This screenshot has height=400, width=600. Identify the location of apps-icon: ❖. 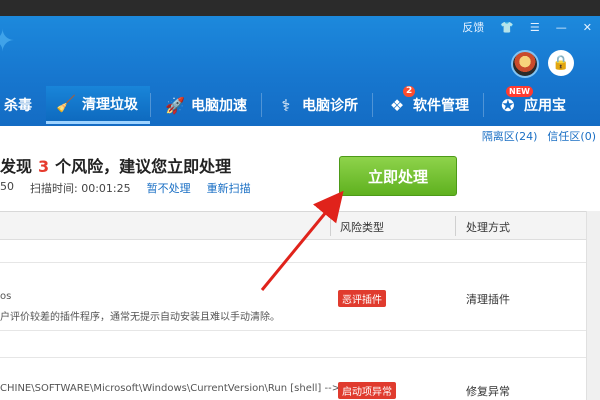
(397, 105).